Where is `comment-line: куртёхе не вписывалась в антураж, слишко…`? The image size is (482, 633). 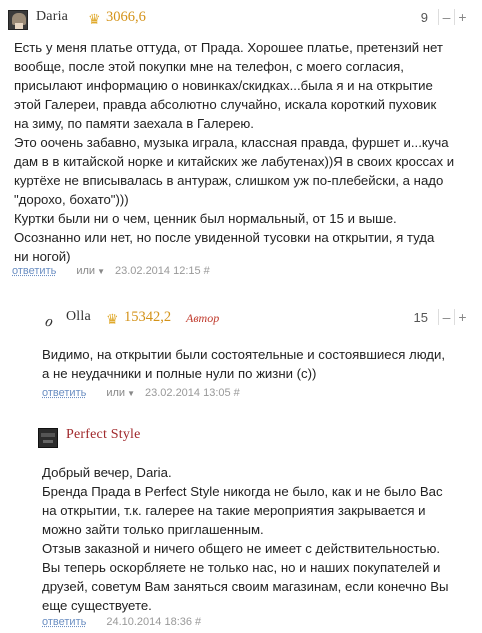
comment-line: куртёхе не вписывалась в антураж, слишко… is located at coordinates (229, 180).